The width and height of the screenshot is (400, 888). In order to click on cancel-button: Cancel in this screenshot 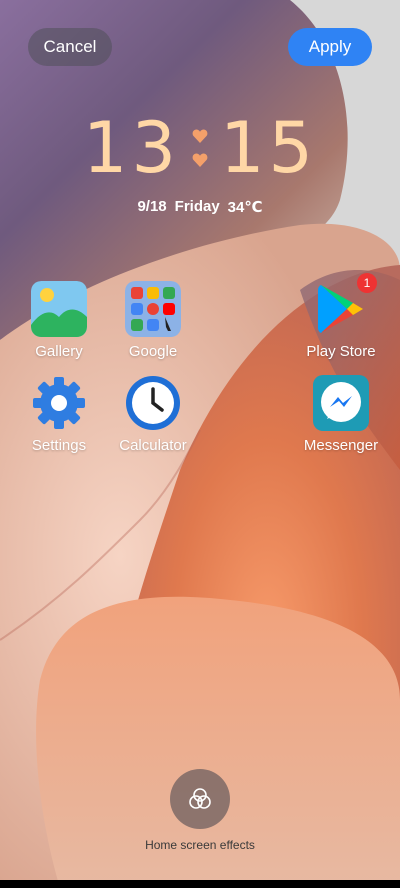, I will do `click(70, 47)`.